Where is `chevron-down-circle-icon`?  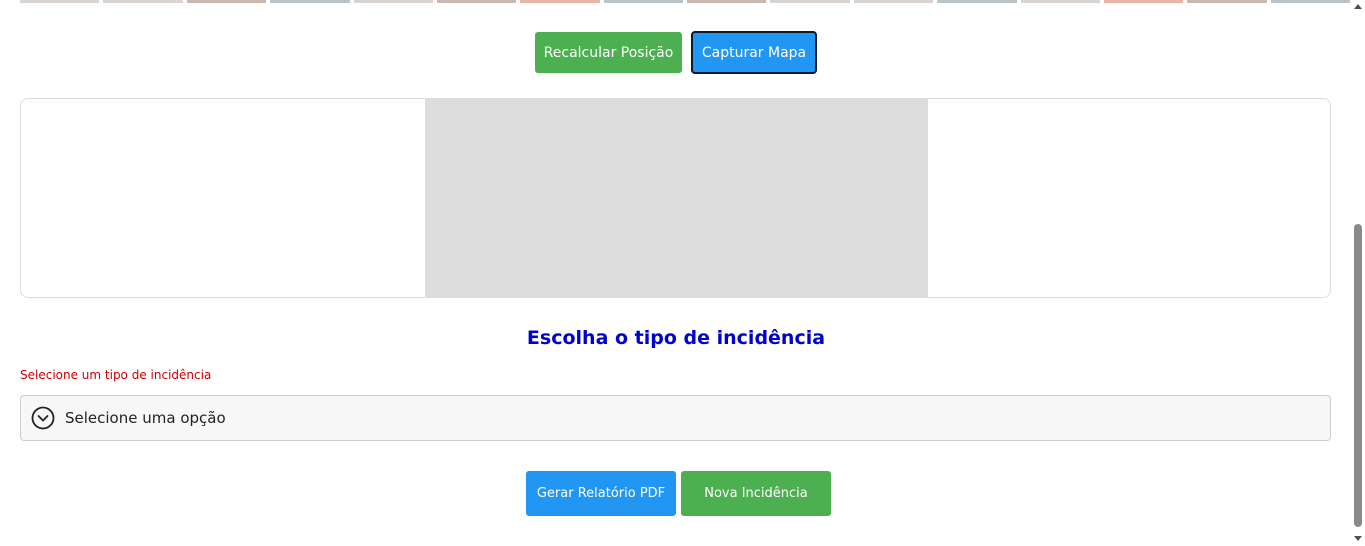 chevron-down-circle-icon is located at coordinates (43, 418).